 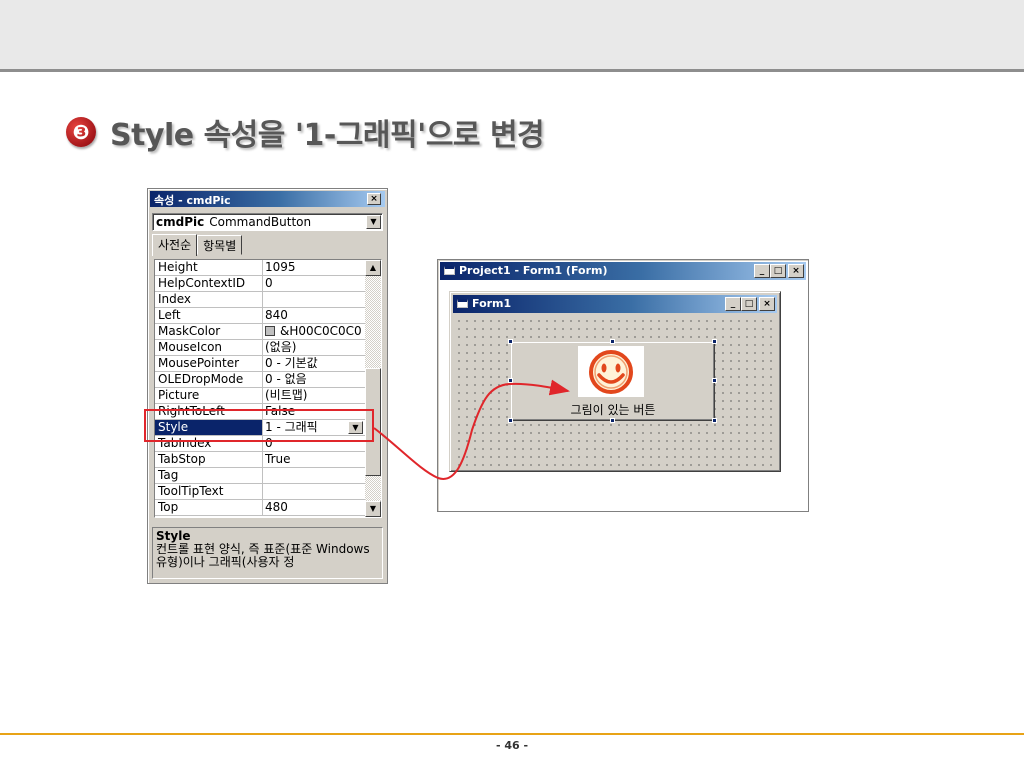 I want to click on connector-arrow-path, so click(x=471, y=429).